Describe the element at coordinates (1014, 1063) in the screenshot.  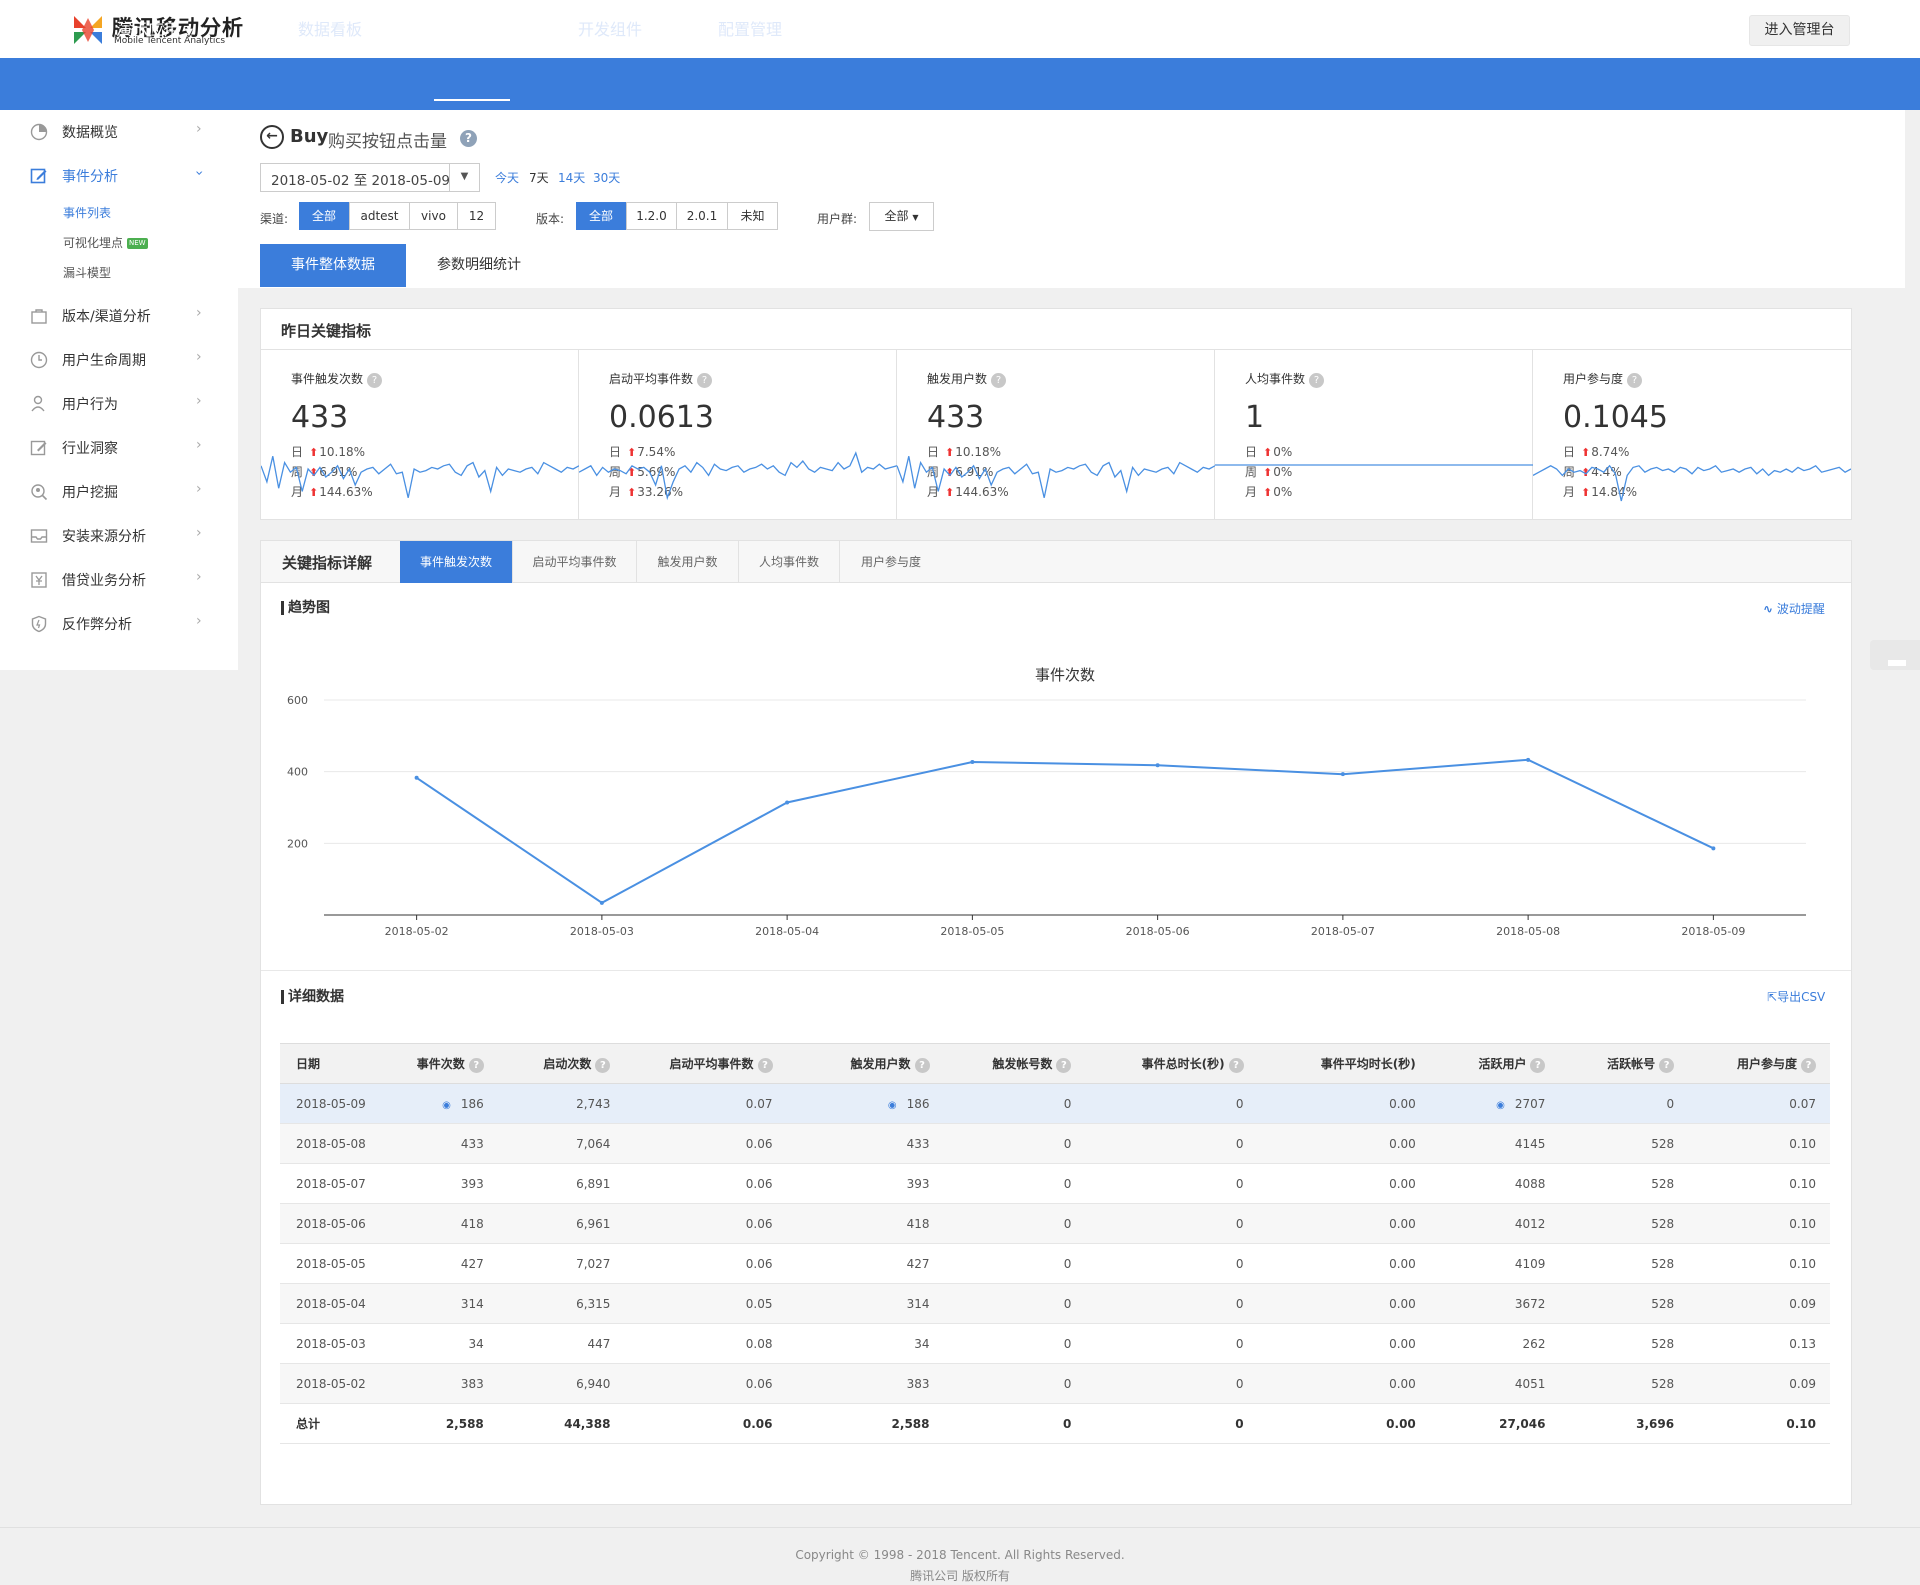
I see `table-header-cell: 触发帐号数?` at that location.